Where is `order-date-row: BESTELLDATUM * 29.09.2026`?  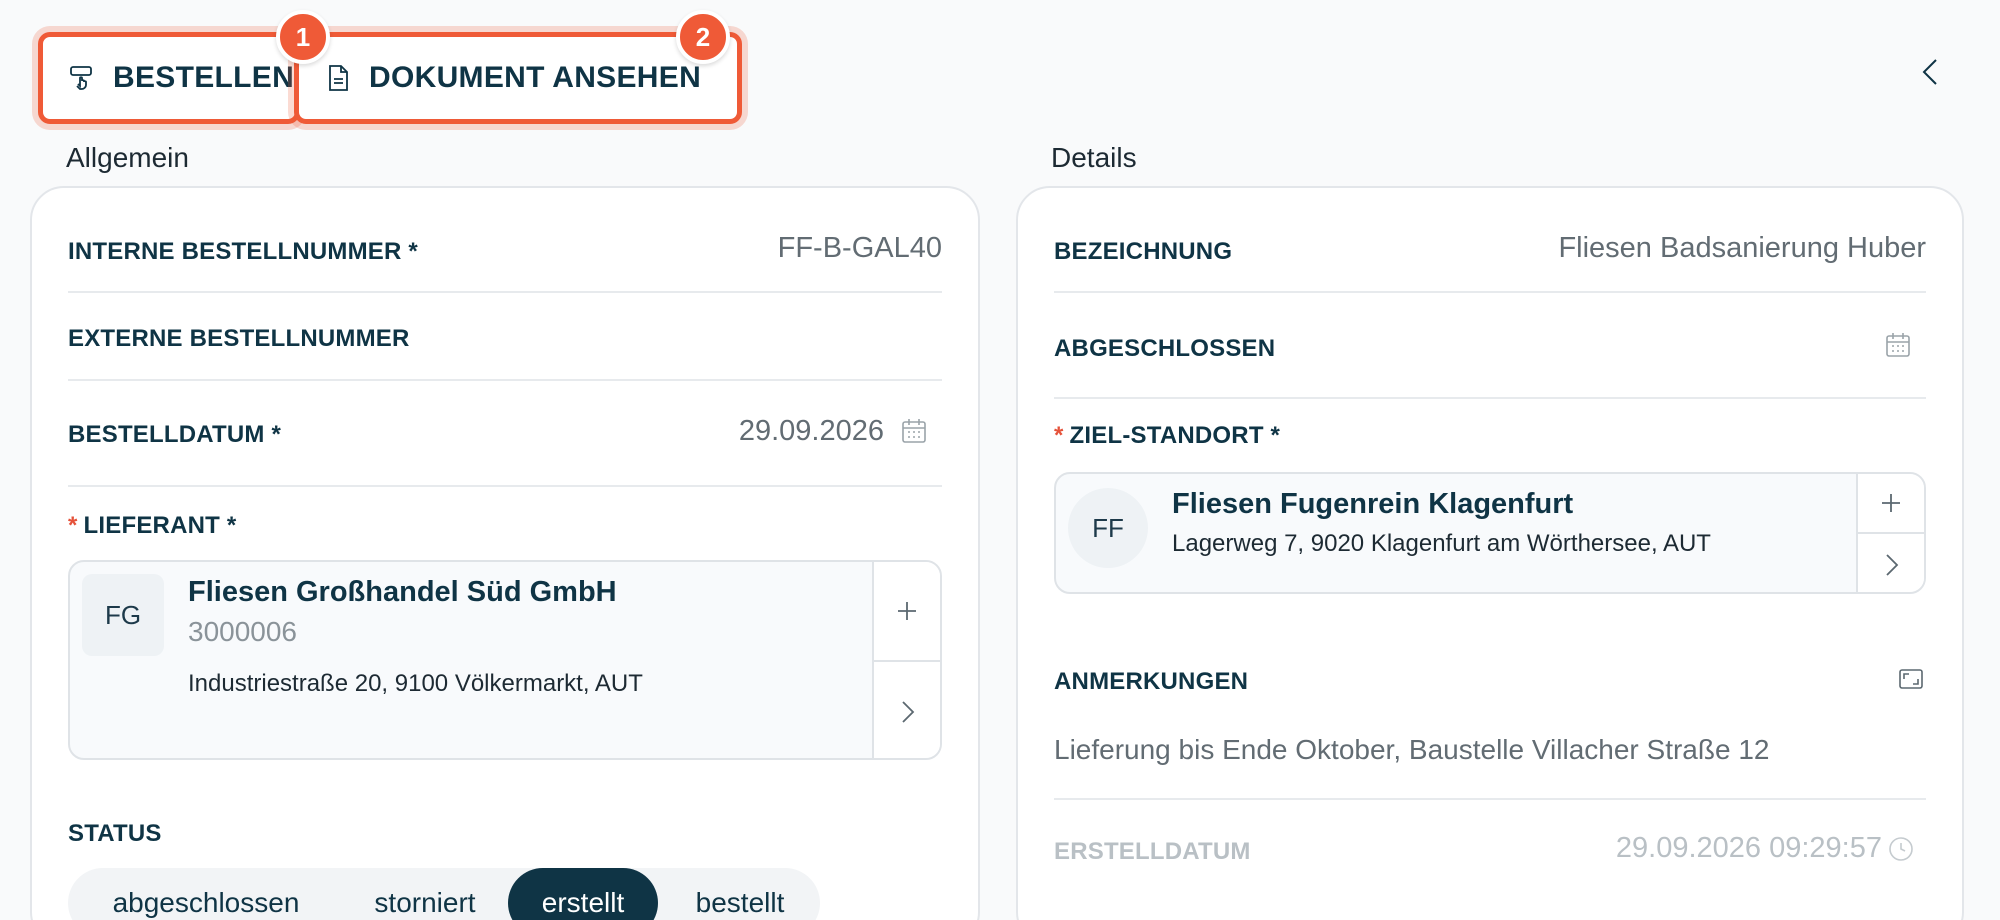
order-date-row: BESTELLDATUM * 29.09.2026 is located at coordinates (505, 434).